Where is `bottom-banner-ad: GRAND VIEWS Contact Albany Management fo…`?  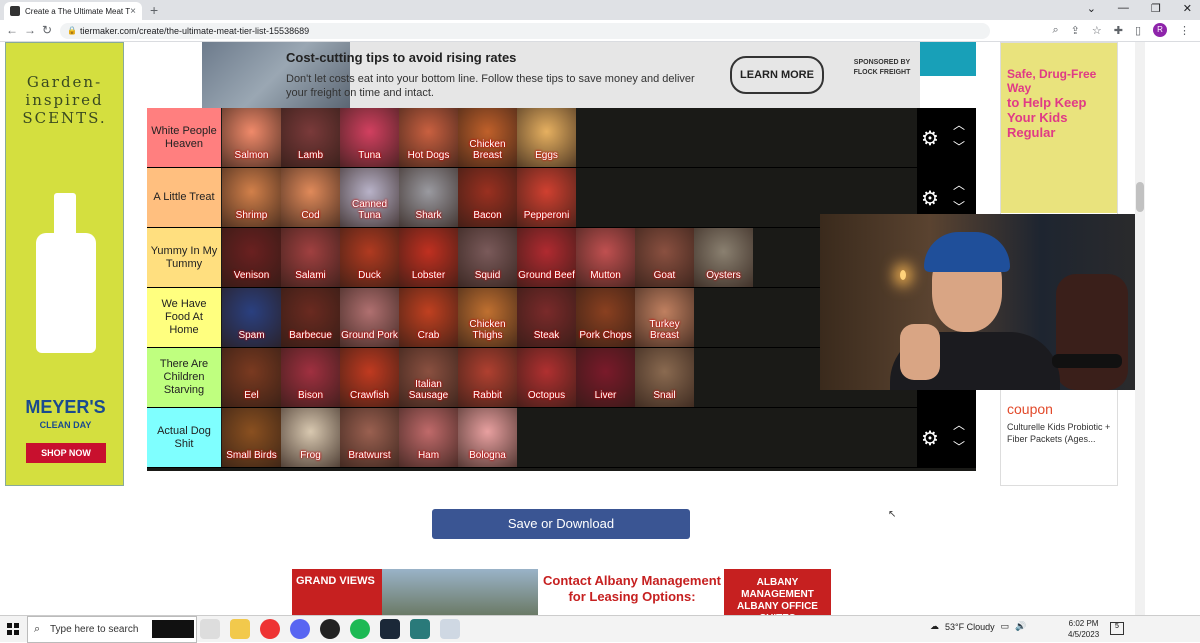
bottom-banner-ad: GRAND VIEWS Contact Albany Management fo… is located at coordinates (561, 592).